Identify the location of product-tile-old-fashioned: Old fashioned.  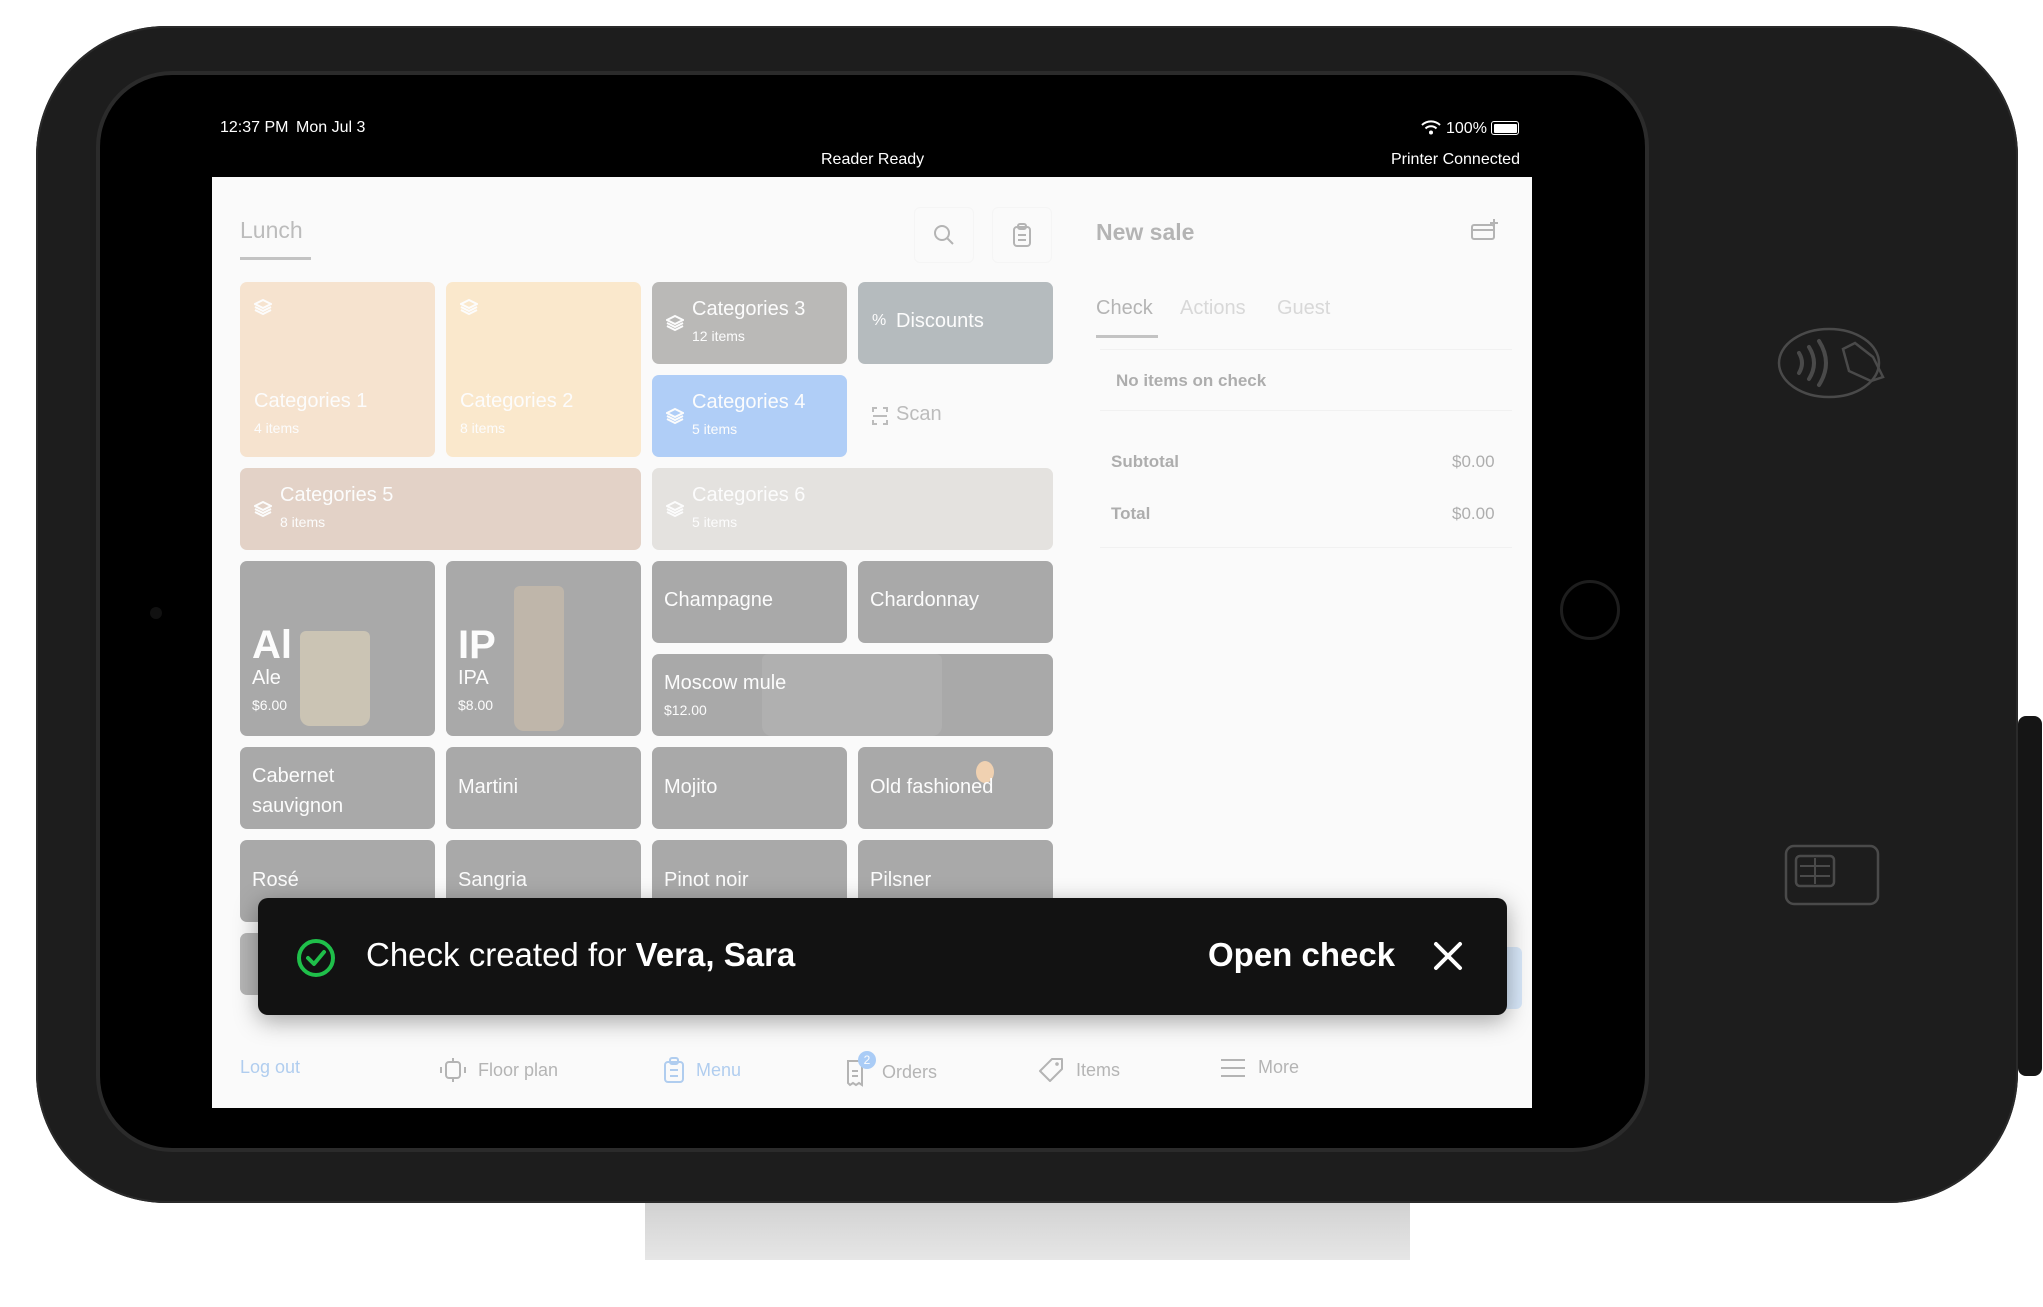
(955, 788).